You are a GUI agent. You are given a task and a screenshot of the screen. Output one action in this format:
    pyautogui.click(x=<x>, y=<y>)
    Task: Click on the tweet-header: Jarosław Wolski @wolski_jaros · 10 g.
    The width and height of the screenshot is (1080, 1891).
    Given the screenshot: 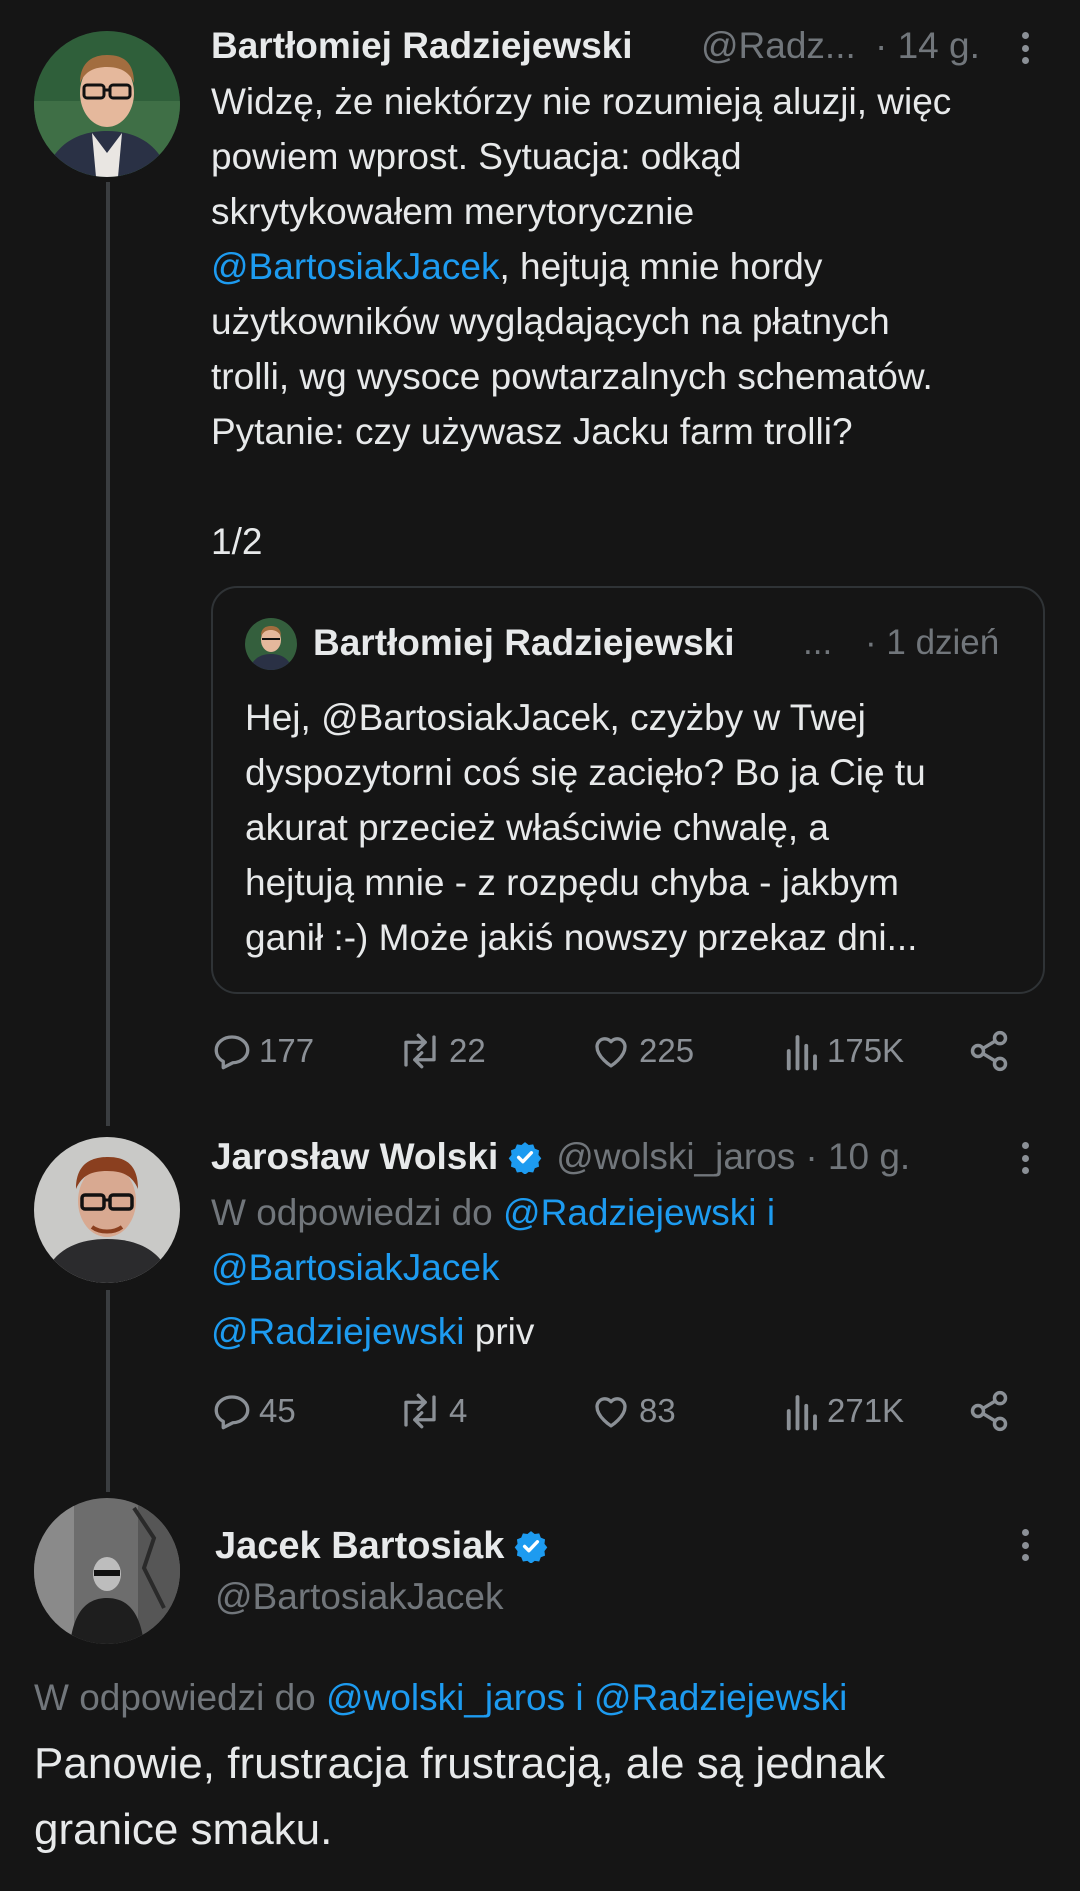 What is the action you would take?
    pyautogui.click(x=560, y=1161)
    